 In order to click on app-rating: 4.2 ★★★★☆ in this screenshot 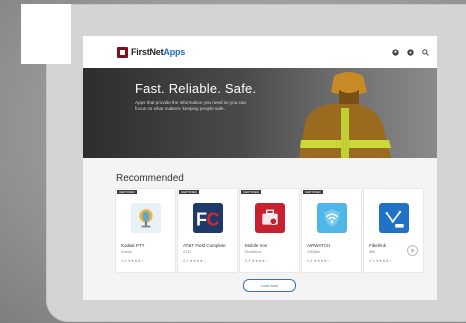, I will do `click(195, 261)`.